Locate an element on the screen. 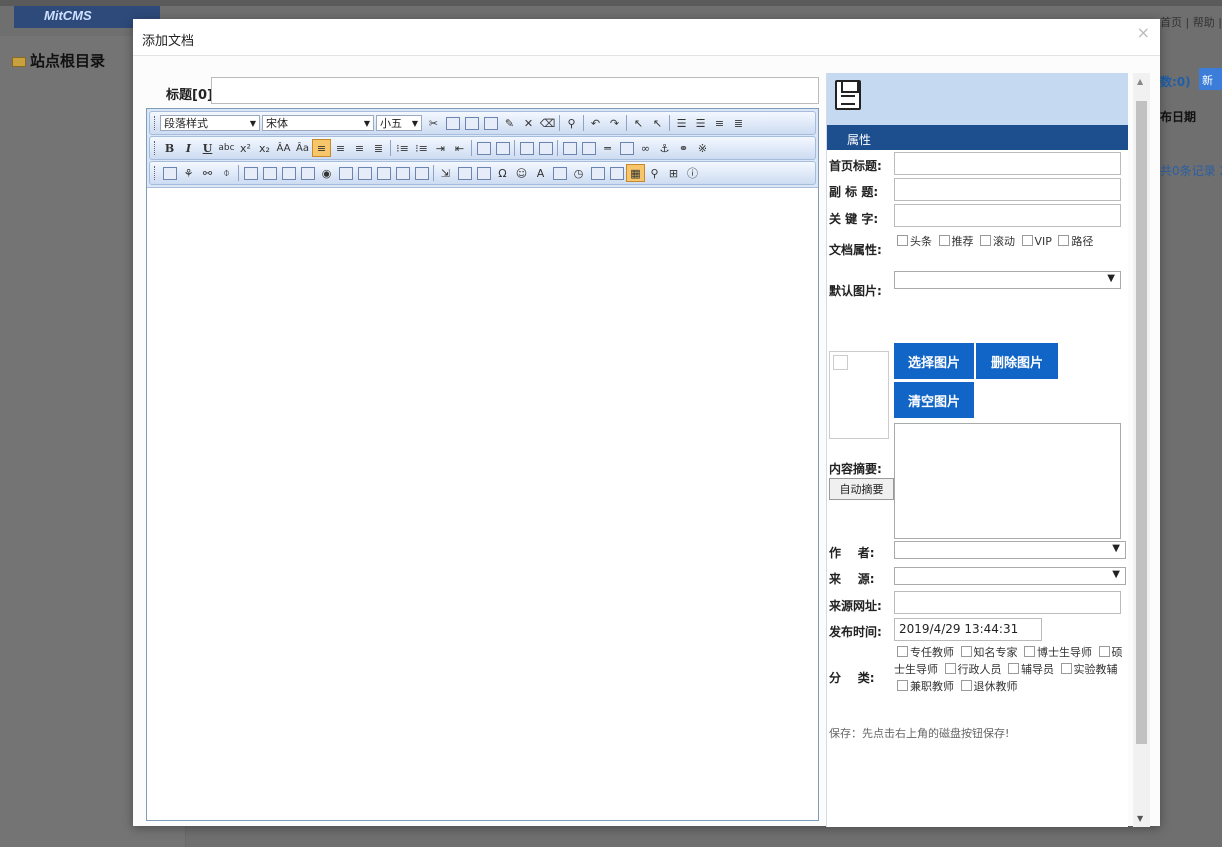 The height and width of the screenshot is (847, 1222). table-props-icon is located at coordinates (269, 173).